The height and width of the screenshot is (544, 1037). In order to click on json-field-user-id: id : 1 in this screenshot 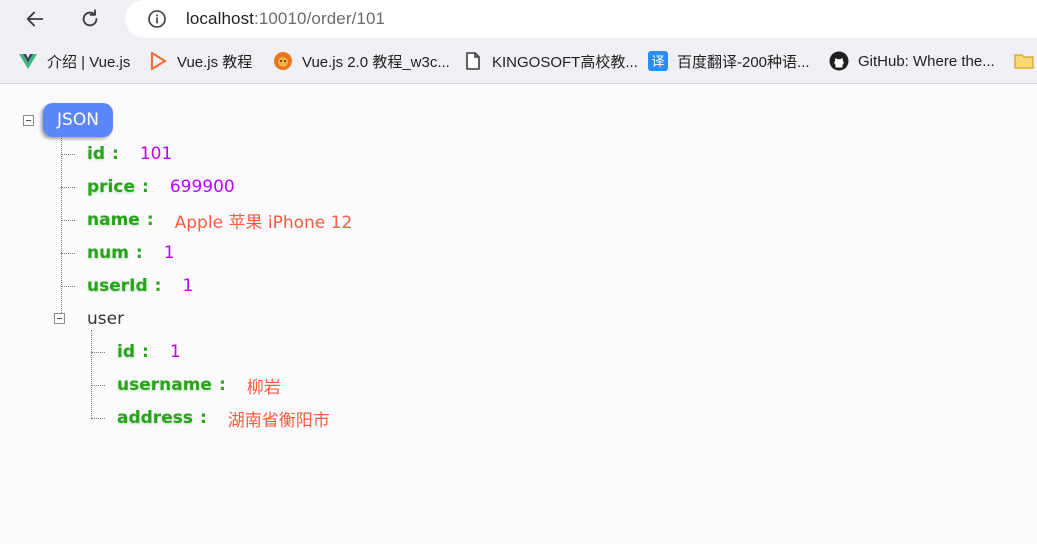, I will do `click(149, 352)`.